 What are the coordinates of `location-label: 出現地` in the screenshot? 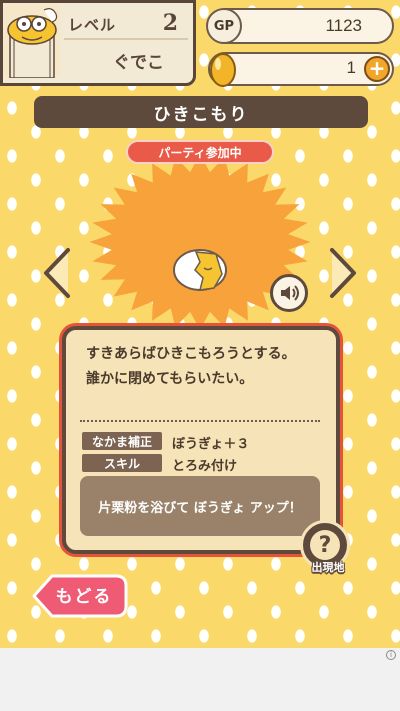 It's located at (328, 567).